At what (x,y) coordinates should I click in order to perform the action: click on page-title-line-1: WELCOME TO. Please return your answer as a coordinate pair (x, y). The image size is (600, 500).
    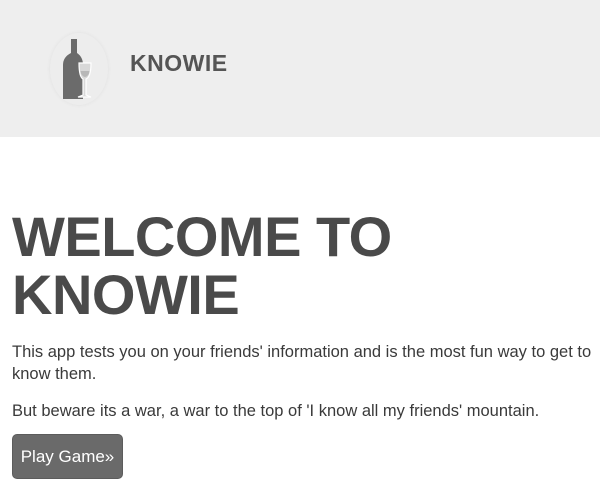
    Looking at the image, I should click on (202, 236).